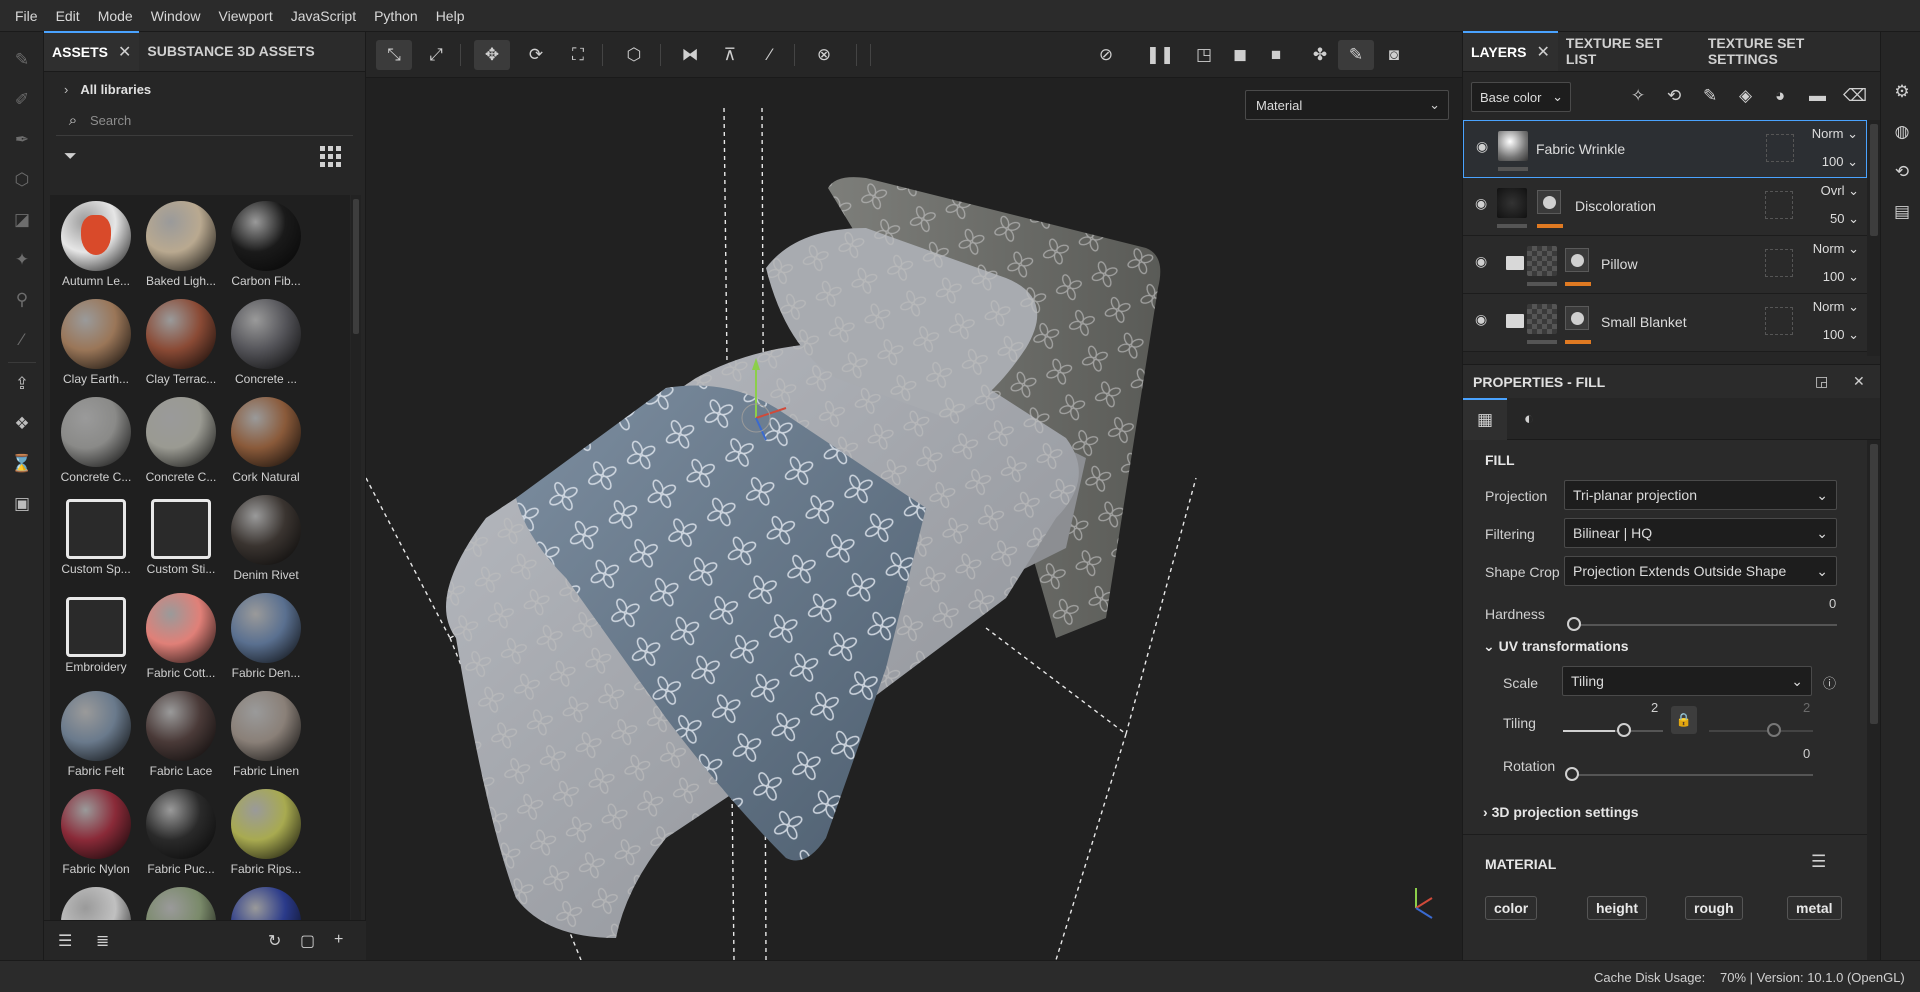 The width and height of the screenshot is (1920, 992). I want to click on uv-transform-options-icon: ⤢, so click(436, 55).